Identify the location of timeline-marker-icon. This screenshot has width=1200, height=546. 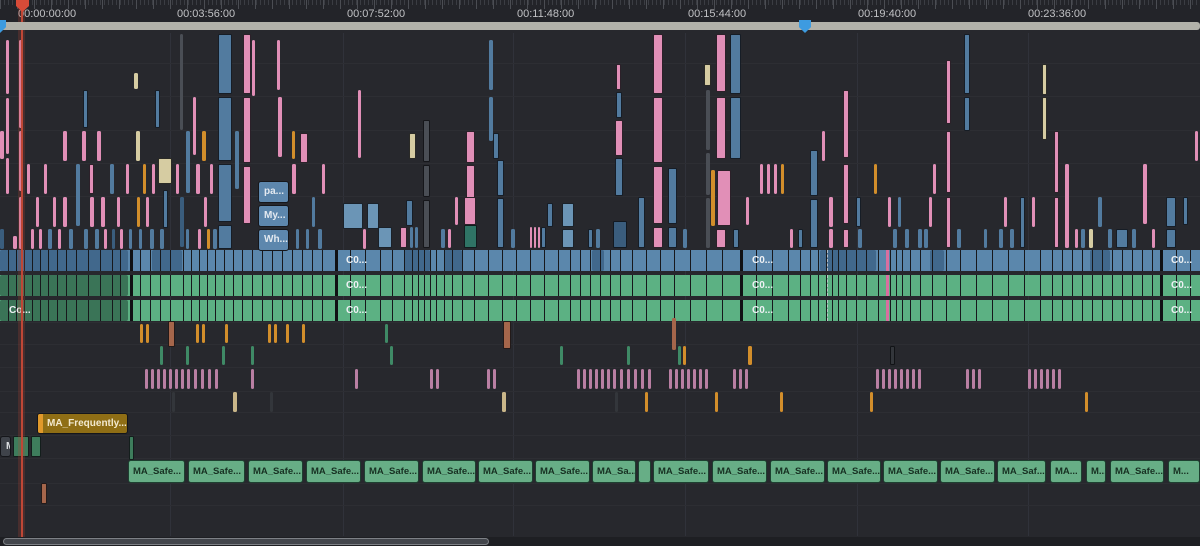
(3, 26).